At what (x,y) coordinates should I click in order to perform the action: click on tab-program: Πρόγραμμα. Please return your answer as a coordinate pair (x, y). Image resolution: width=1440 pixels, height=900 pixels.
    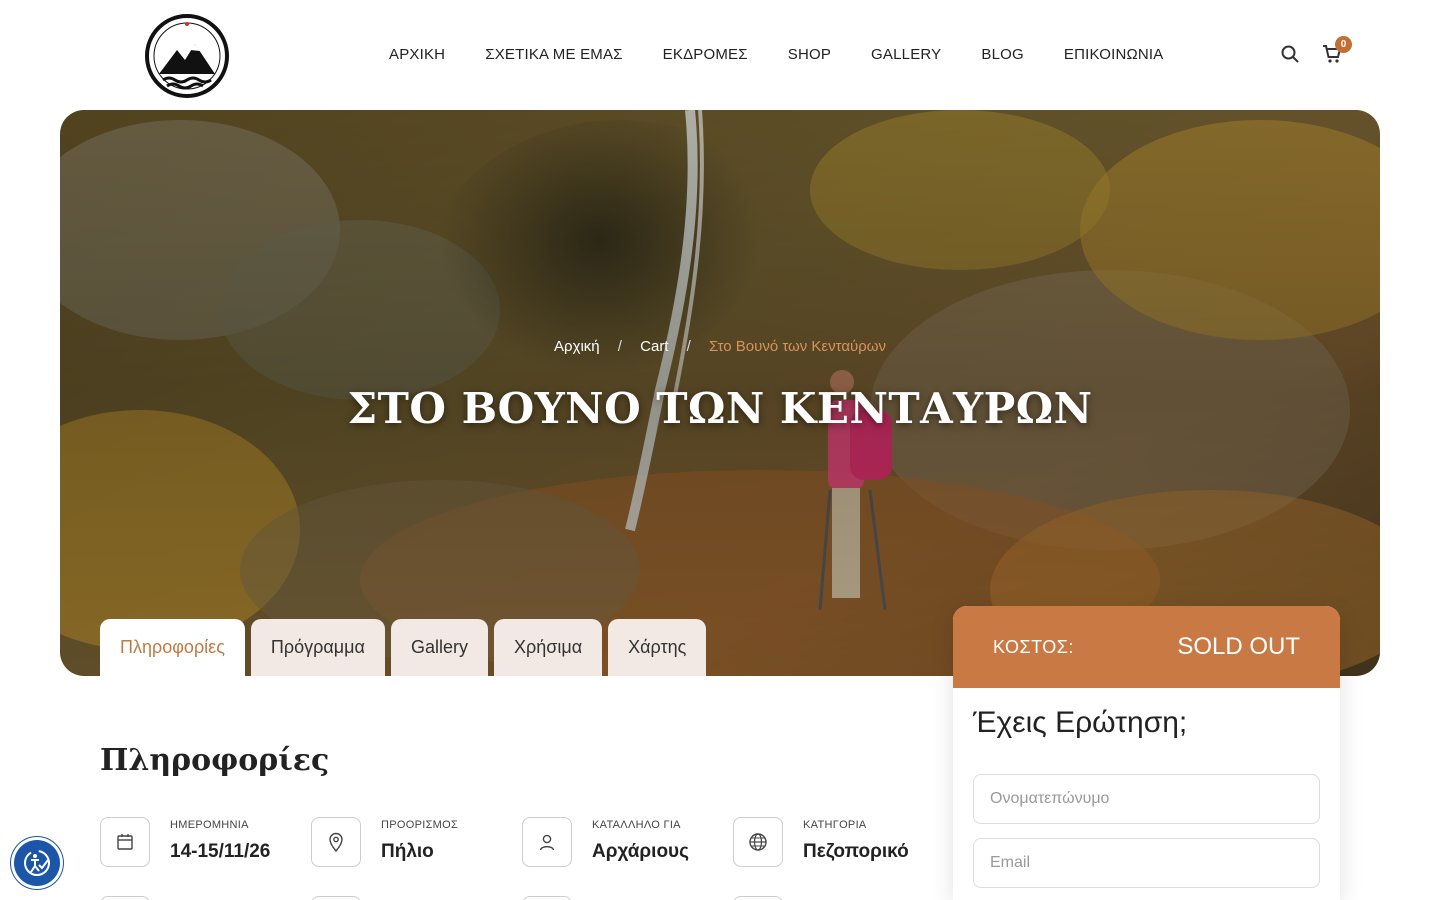
    Looking at the image, I should click on (317, 647).